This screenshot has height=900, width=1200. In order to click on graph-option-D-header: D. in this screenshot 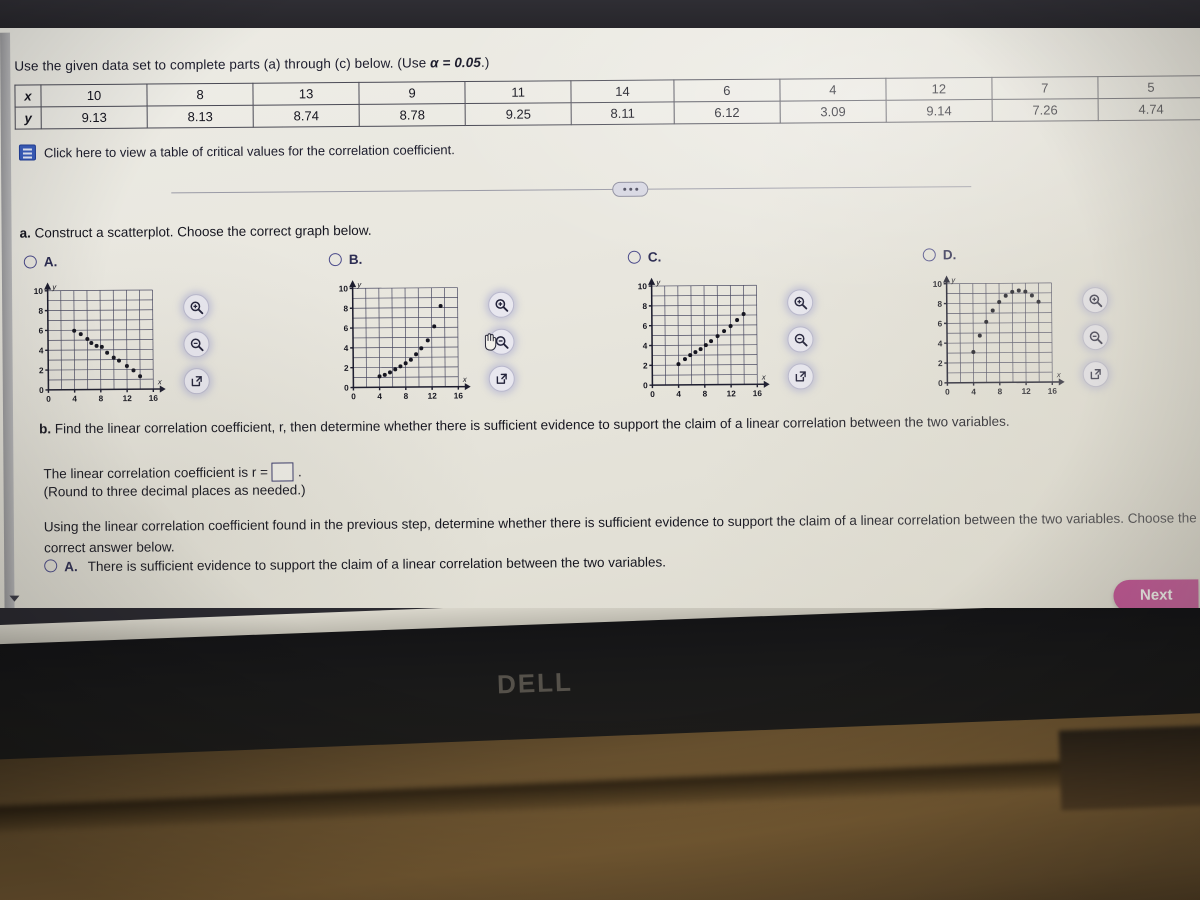, I will do `click(1015, 254)`.